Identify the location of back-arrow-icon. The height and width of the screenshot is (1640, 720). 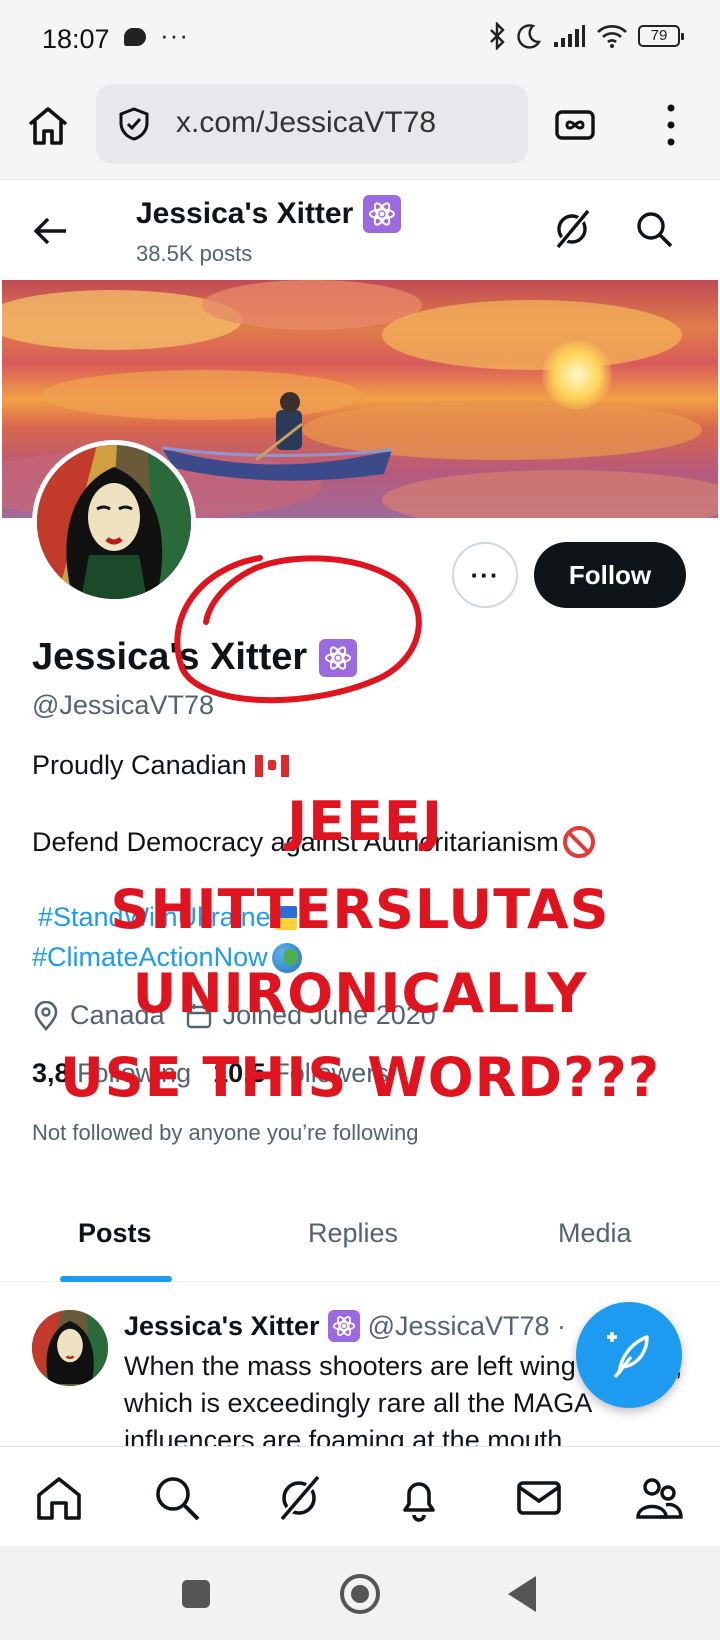
(50, 231).